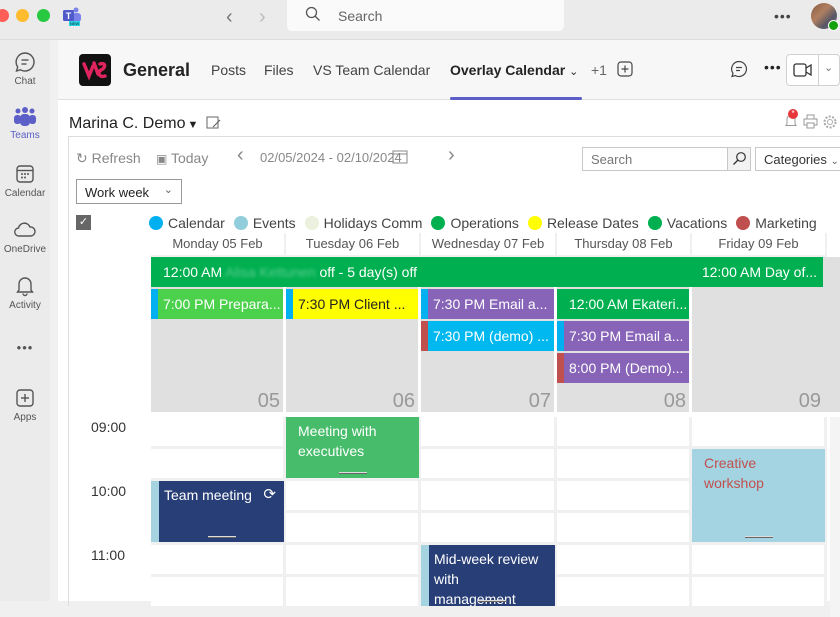 Image resolution: width=840 pixels, height=617 pixels. What do you see at coordinates (773, 67) in the screenshot?
I see `channel-more-button: •••` at bounding box center [773, 67].